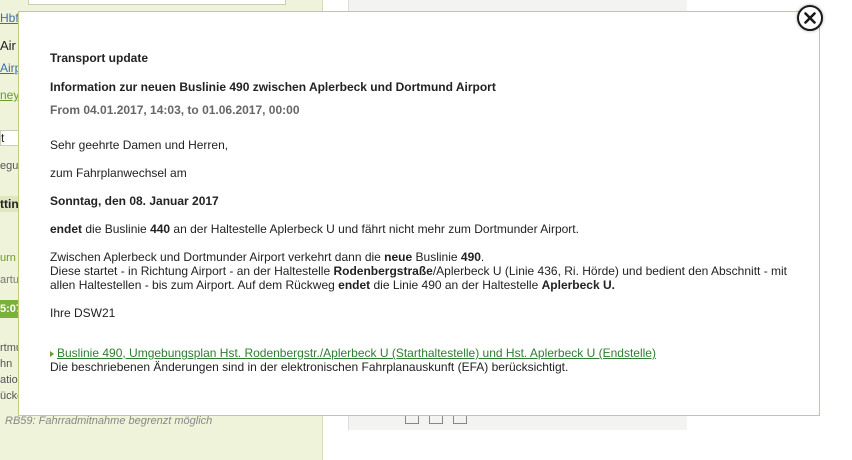 The height and width of the screenshot is (460, 852). I want to click on close-icon, so click(810, 18).